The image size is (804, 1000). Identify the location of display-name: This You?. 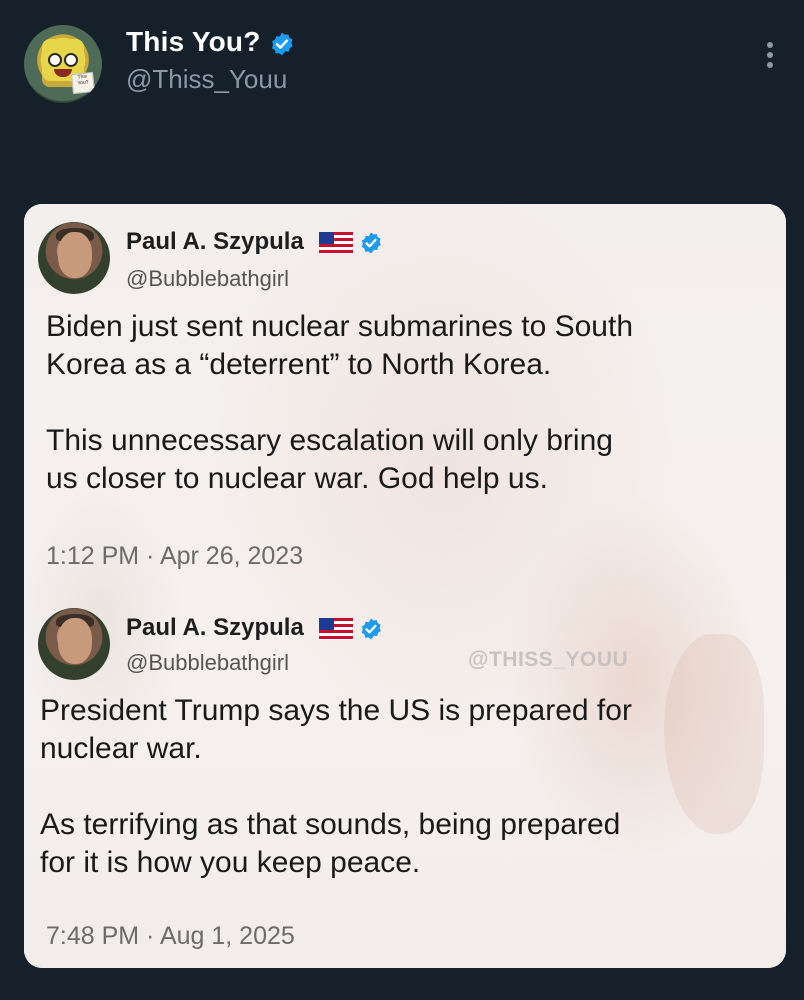
(210, 42).